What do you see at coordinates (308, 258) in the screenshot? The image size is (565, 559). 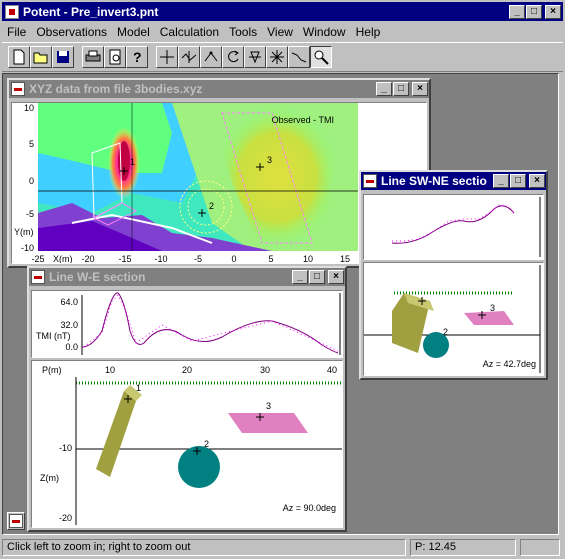 I see `x-tick: 10` at bounding box center [308, 258].